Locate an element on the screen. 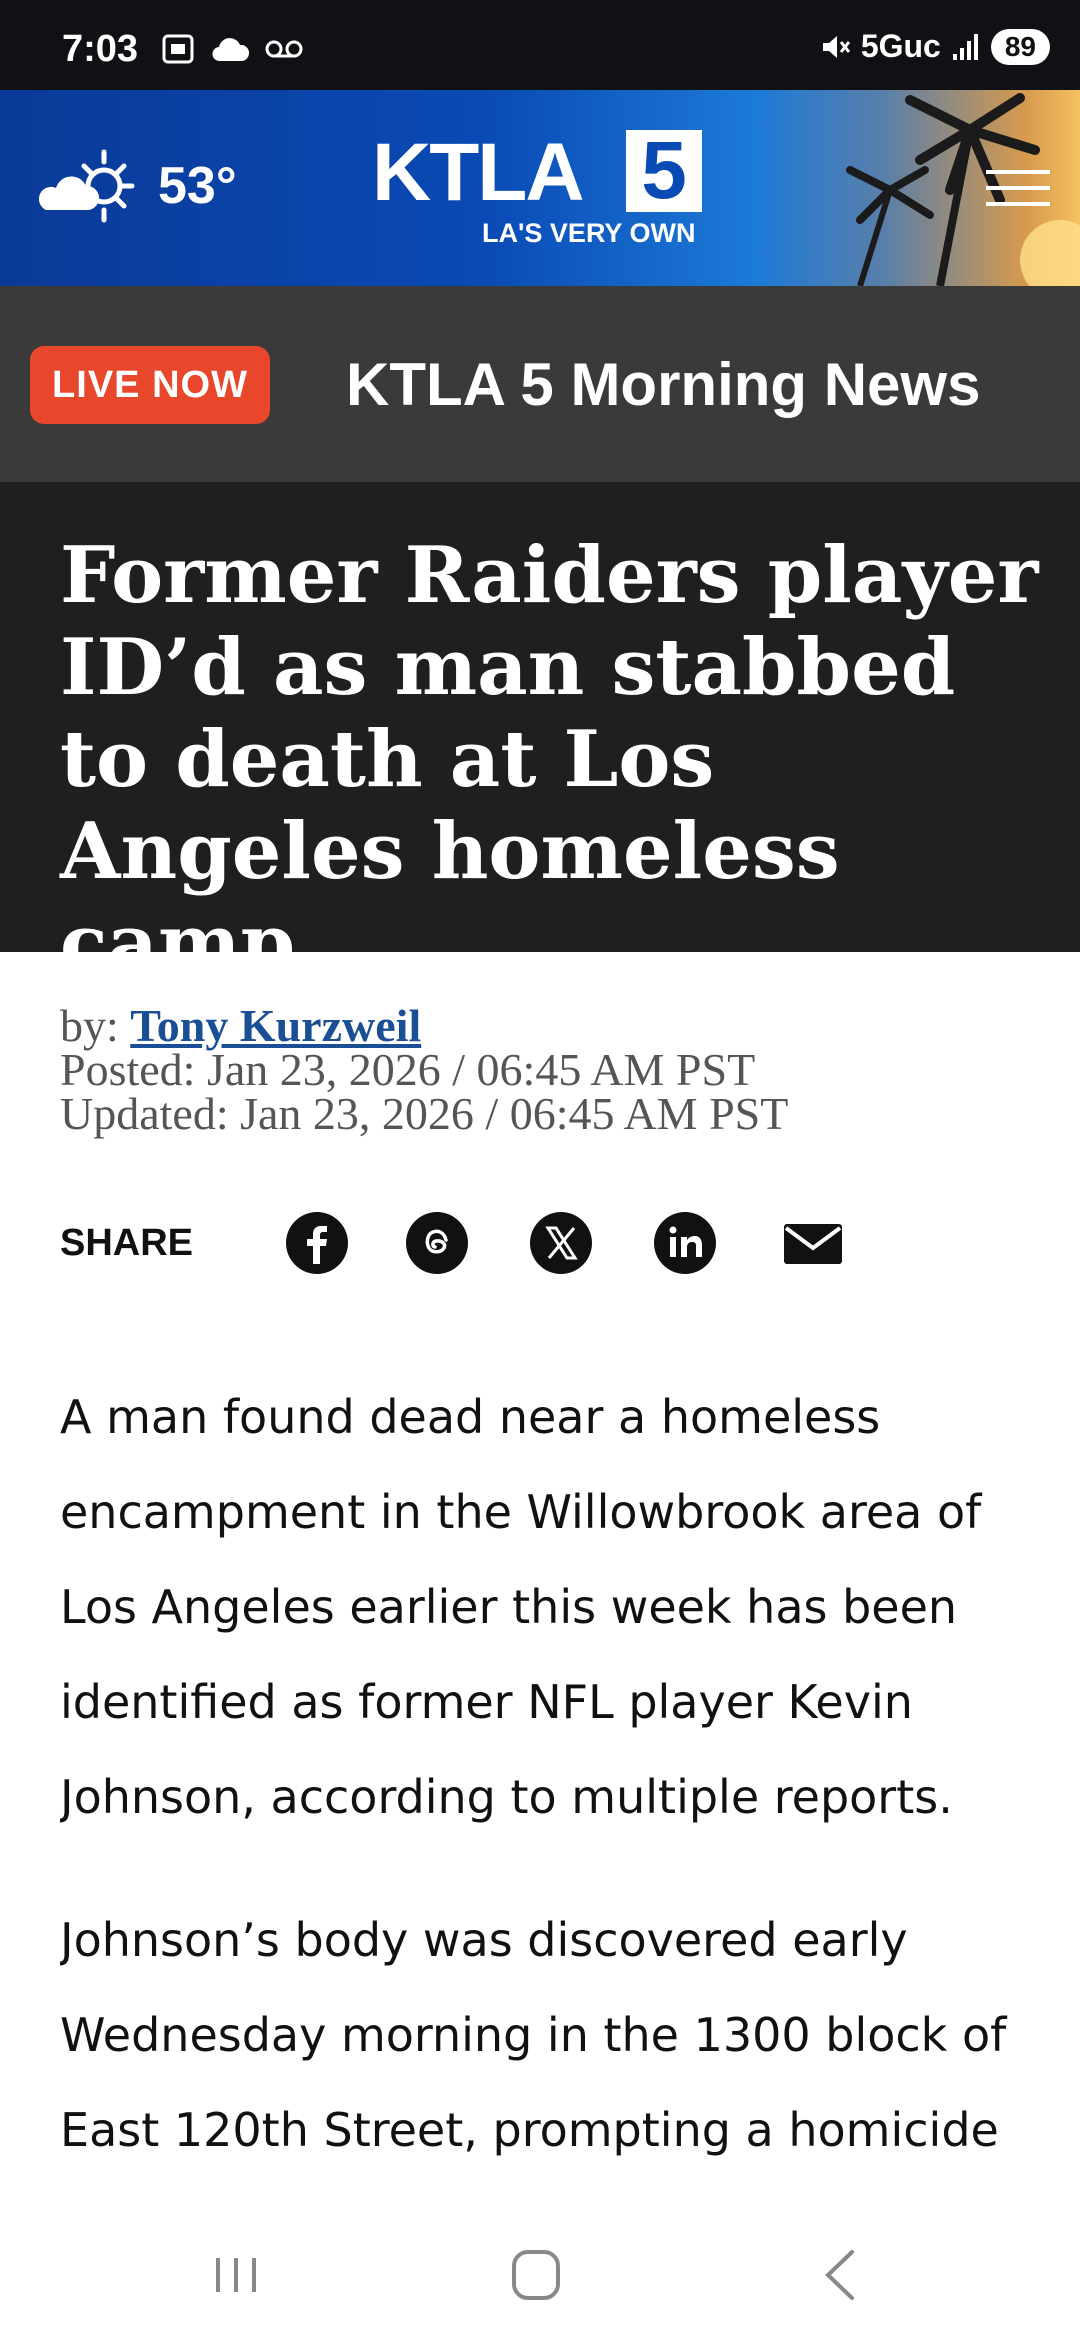 The height and width of the screenshot is (2340, 1080). status-left-icons is located at coordinates (232, 49).